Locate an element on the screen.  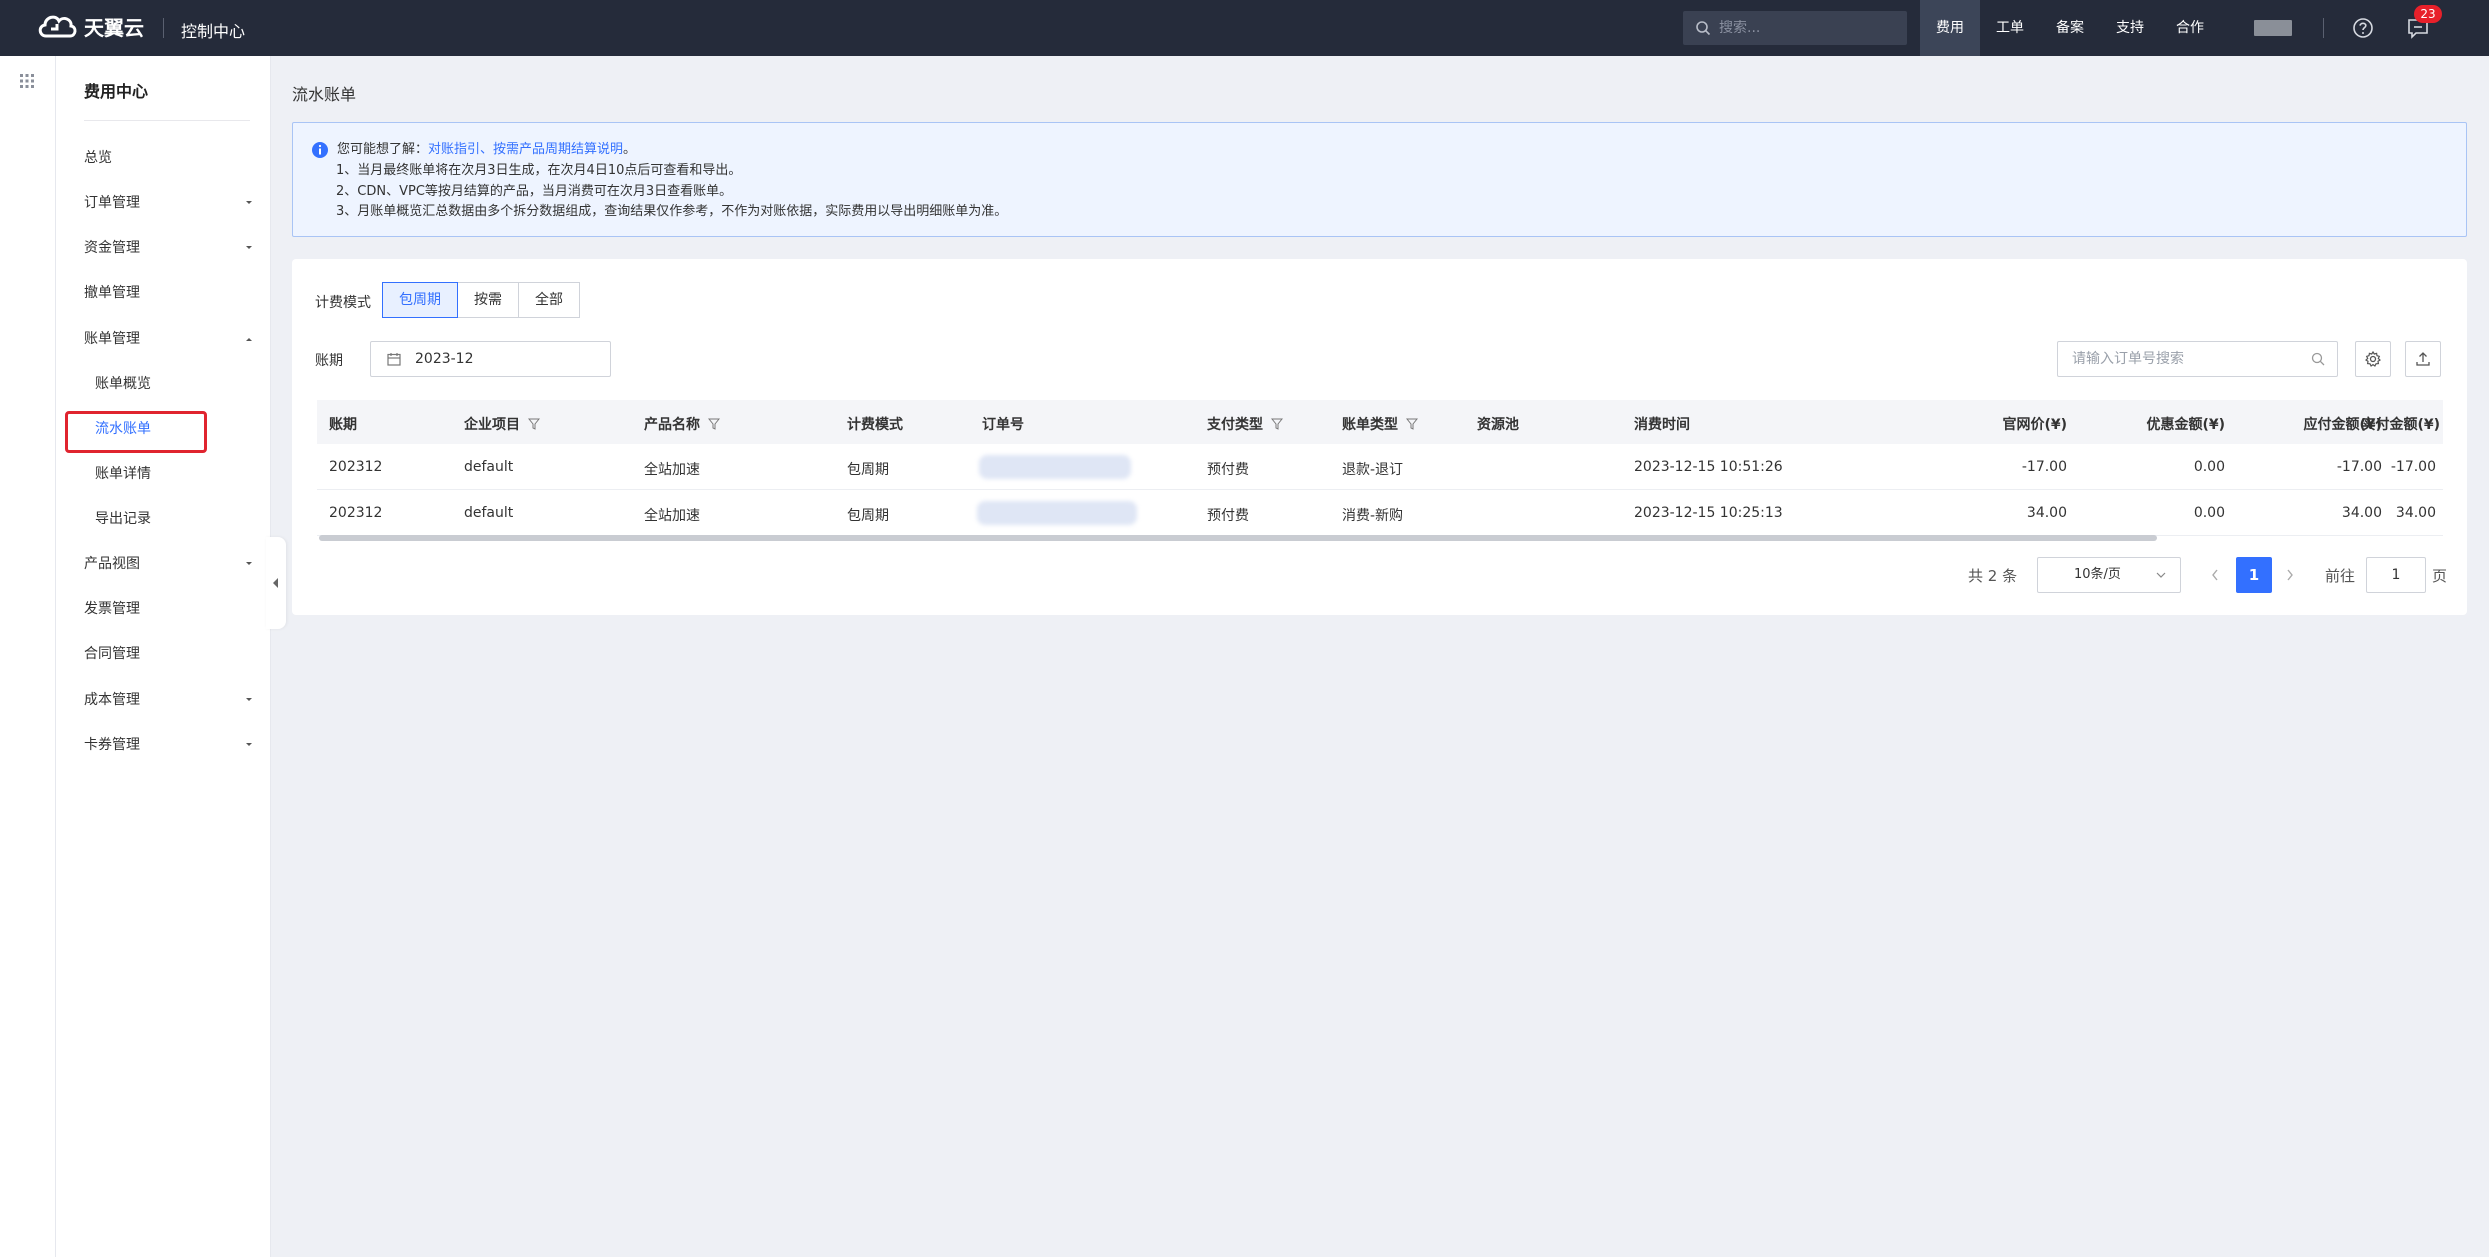
chevron-left-icon is located at coordinates (275, 583).